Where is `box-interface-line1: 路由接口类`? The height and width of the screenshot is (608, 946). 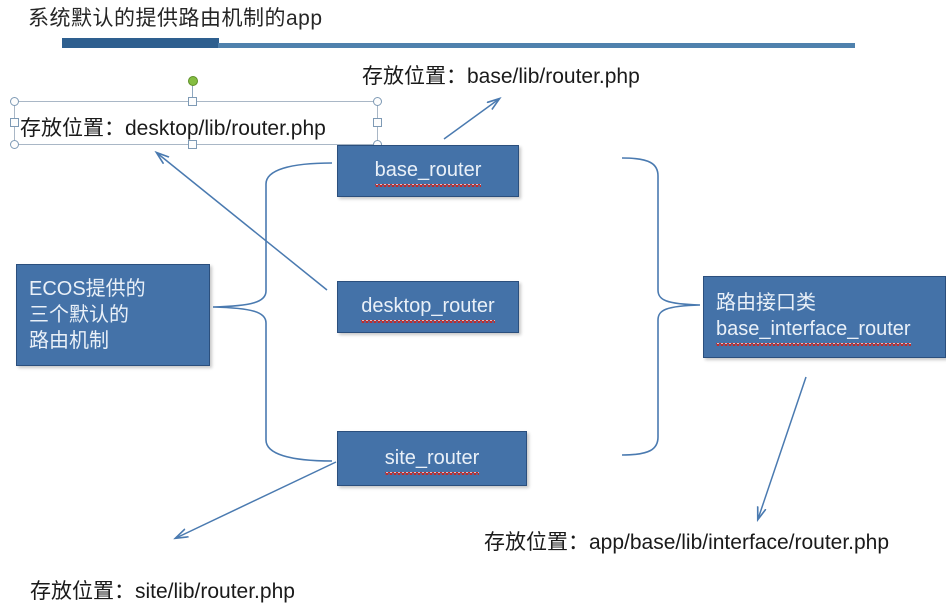 box-interface-line1: 路由接口类 is located at coordinates (766, 303).